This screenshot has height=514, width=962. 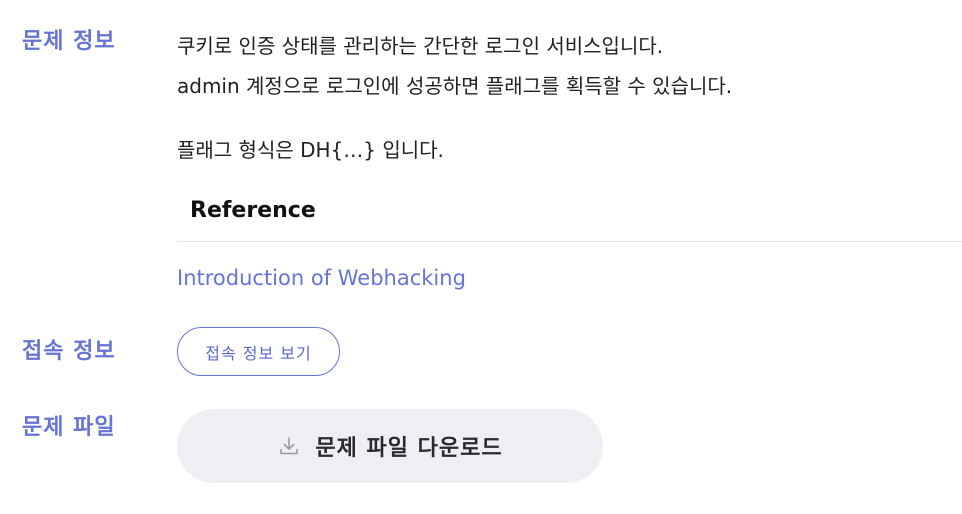 I want to click on problem-info-label: 문제 정보, so click(x=69, y=41).